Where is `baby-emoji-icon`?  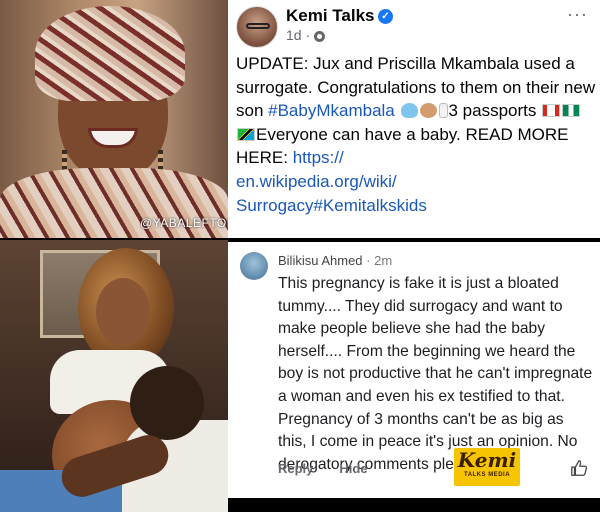
baby-emoji-icon is located at coordinates (428, 111).